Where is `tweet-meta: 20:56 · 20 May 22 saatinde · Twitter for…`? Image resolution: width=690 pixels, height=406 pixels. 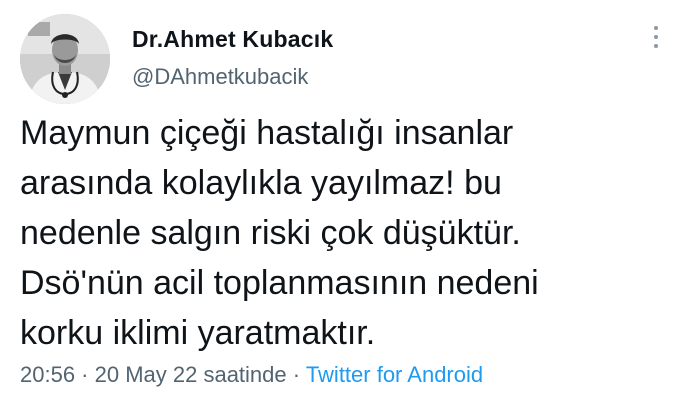 tweet-meta: 20:56 · 20 May 22 saatinde · Twitter for… is located at coordinates (251, 375).